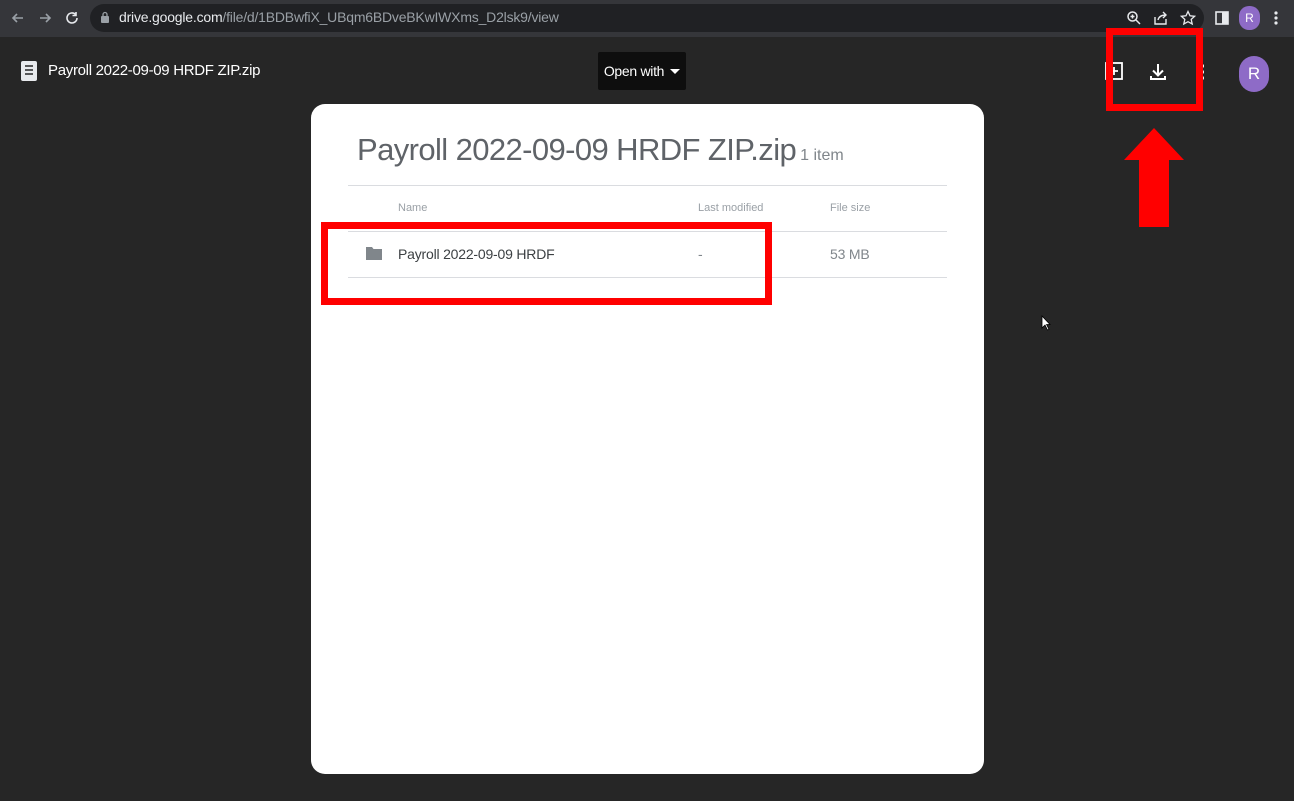  What do you see at coordinates (413, 208) in the screenshot?
I see `column-header-name: Name` at bounding box center [413, 208].